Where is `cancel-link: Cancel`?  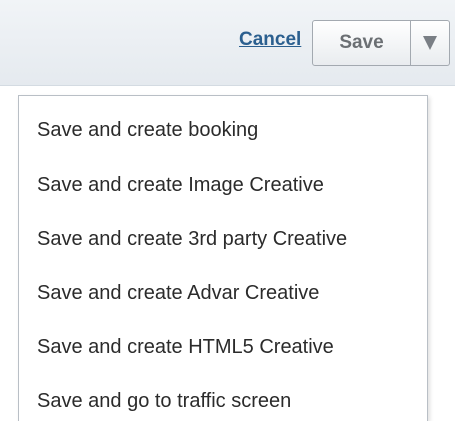 cancel-link: Cancel is located at coordinates (270, 40).